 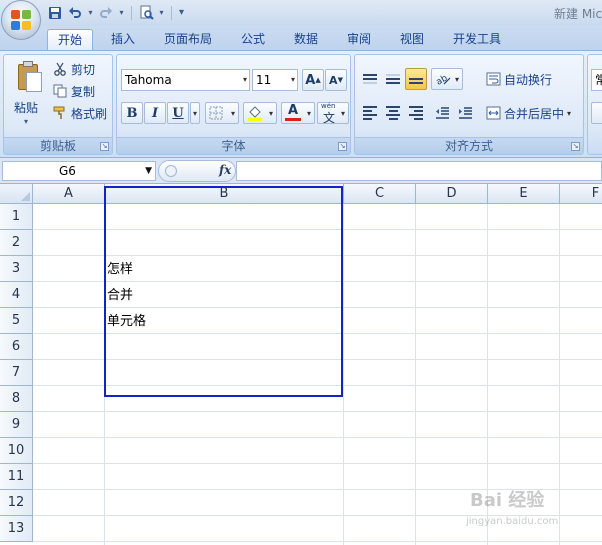 What do you see at coordinates (370, 113) in the screenshot?
I see `align-left-button` at bounding box center [370, 113].